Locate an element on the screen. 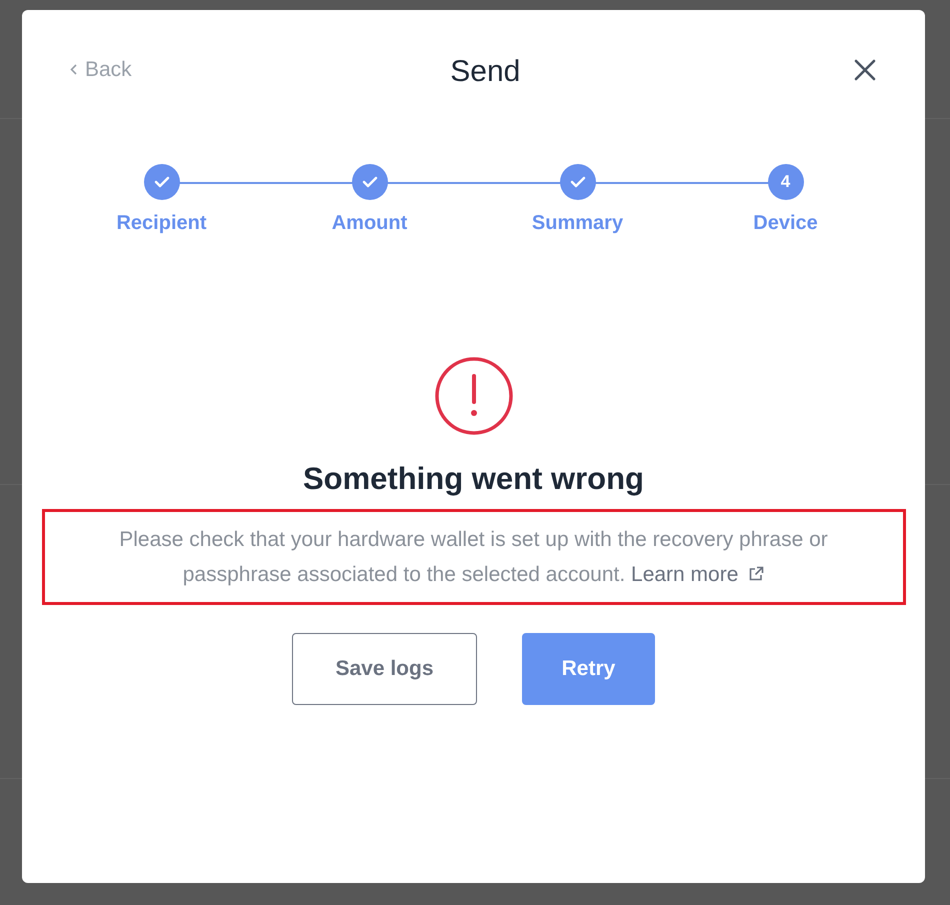  step-label: Recipient is located at coordinates (161, 223).